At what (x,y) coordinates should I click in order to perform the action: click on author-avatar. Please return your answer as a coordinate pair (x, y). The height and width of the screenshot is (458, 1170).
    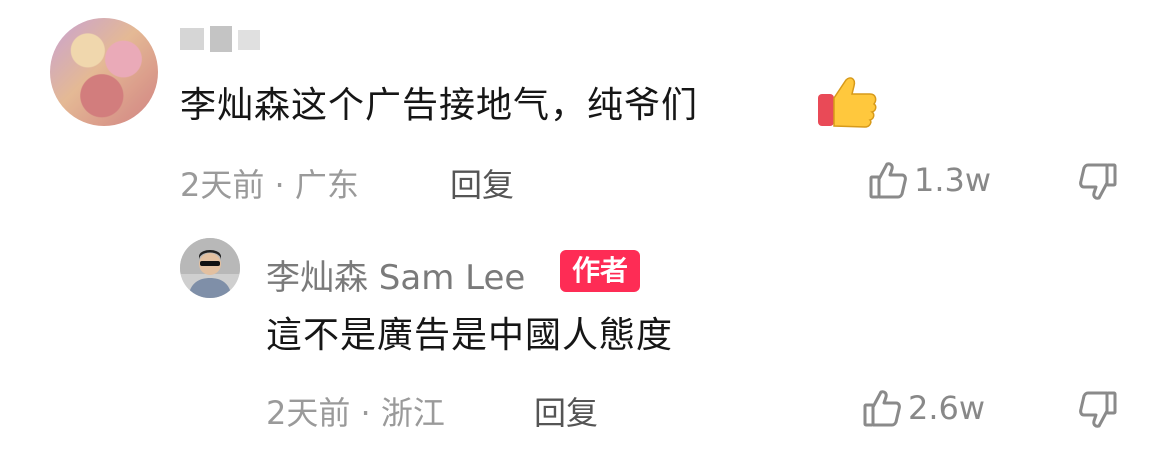
    Looking at the image, I should click on (210, 268).